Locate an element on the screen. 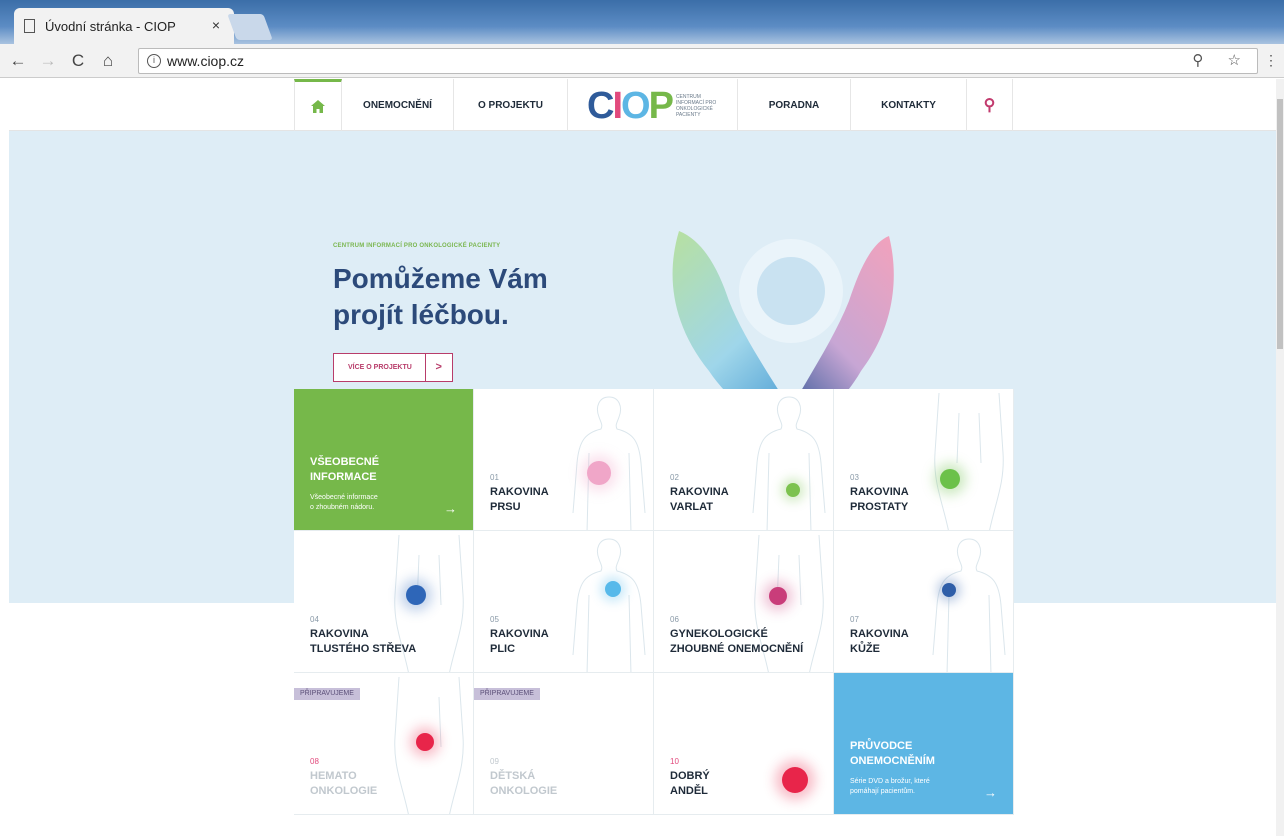  card-detska-onkologie: PŘIPRAVUJEME 09 DĚTSKÁ ONKOLOGIE is located at coordinates (564, 744).